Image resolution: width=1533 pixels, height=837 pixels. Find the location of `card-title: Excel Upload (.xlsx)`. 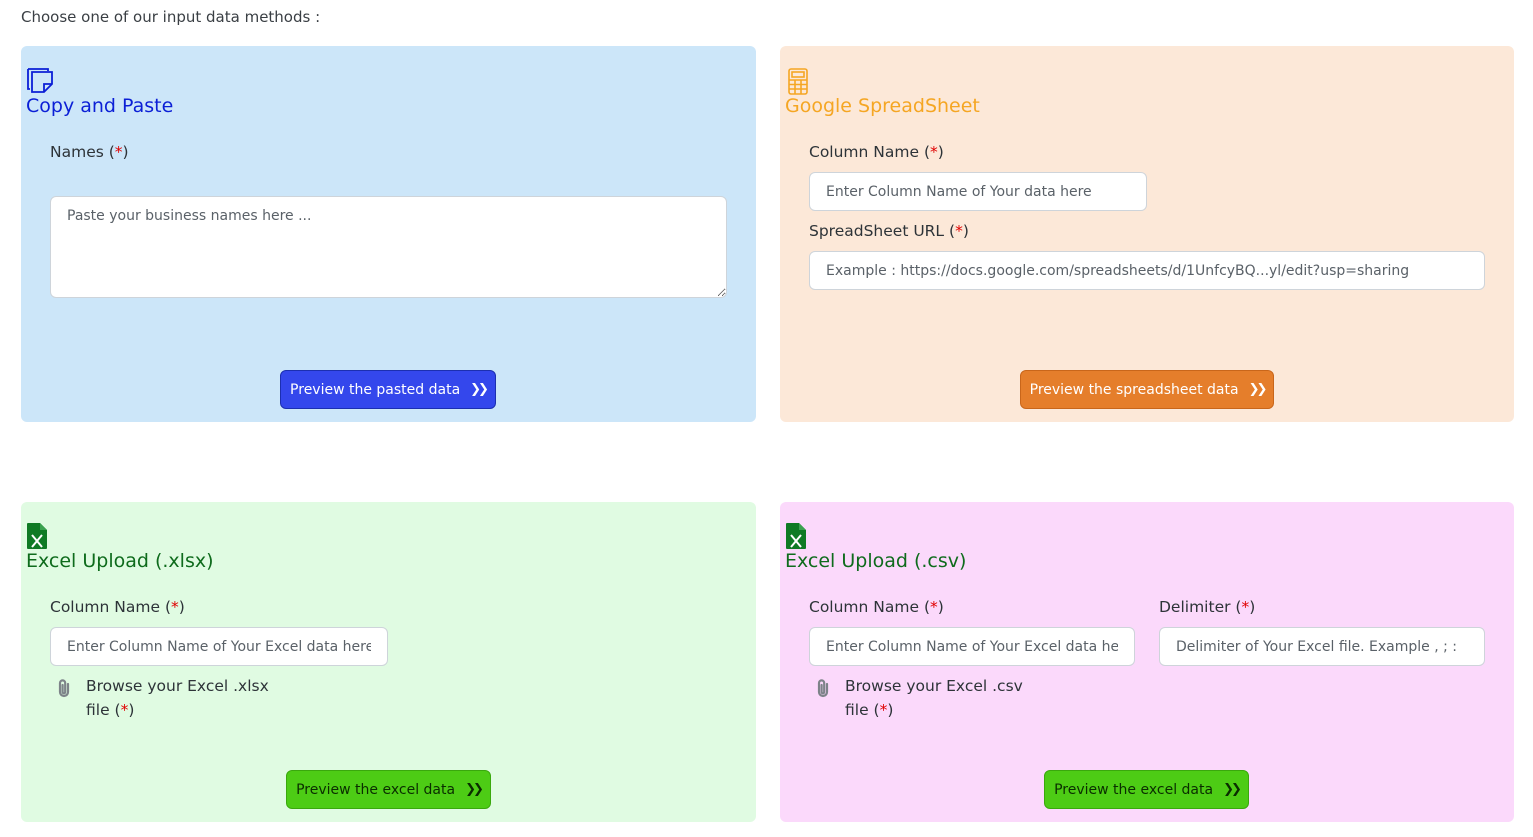

card-title: Excel Upload (.xlsx) is located at coordinates (120, 561).